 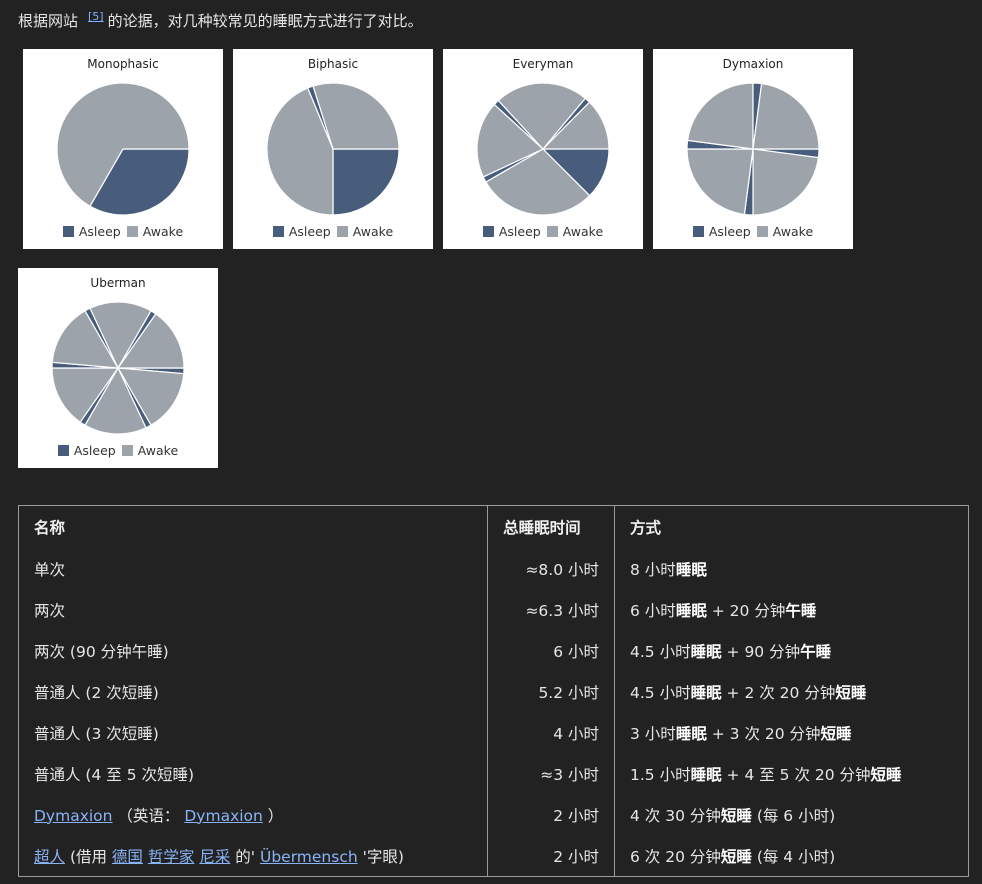 I want to click on table-row: 普通人 (2 次短睡) 5.2 小时 4.5 小时睡眠 + 2 次 20 分钟短睡, so click(x=494, y=691).